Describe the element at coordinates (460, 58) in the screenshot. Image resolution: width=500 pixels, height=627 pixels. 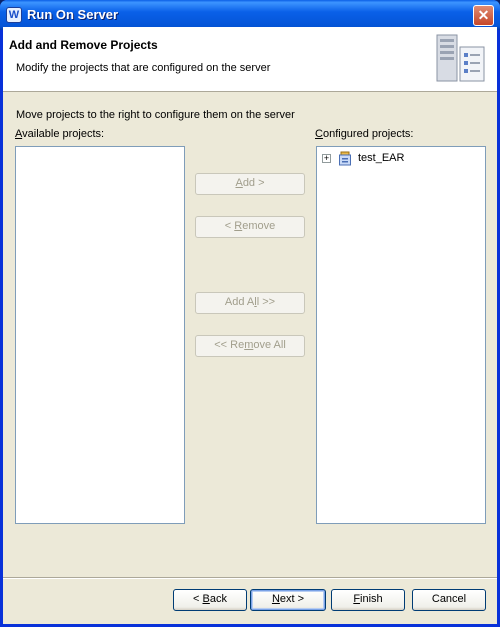
I see `server-icon` at that location.